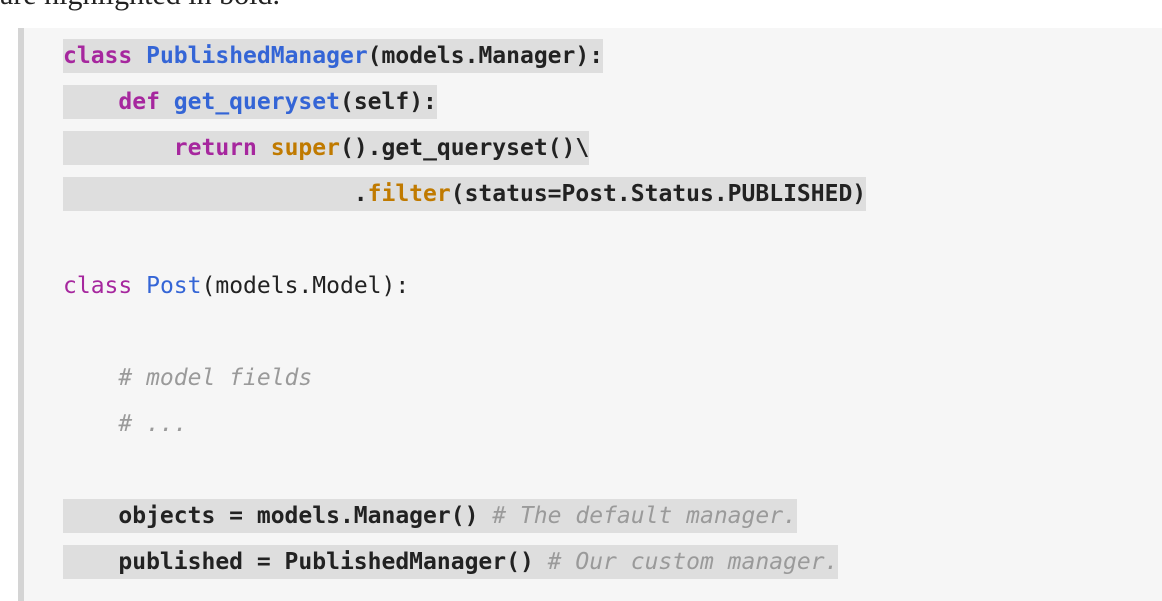 This screenshot has width=1162, height=601. Describe the element at coordinates (215, 148) in the screenshot. I see `code-token: return` at that location.